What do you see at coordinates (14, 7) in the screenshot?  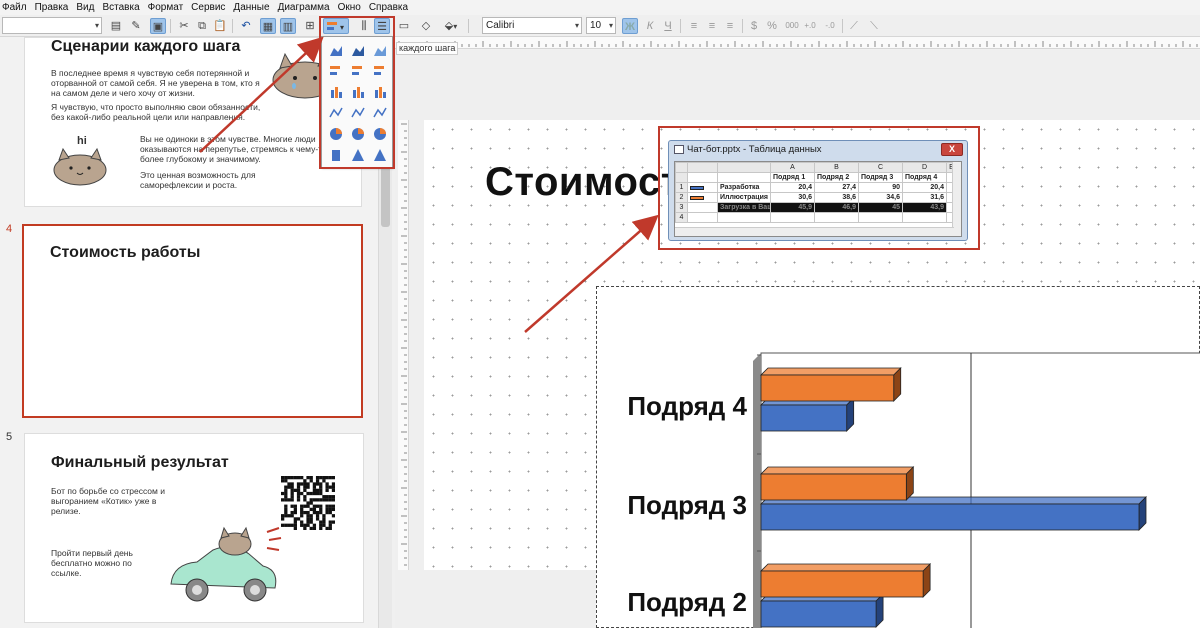 I see `menu-file: Файл` at bounding box center [14, 7].